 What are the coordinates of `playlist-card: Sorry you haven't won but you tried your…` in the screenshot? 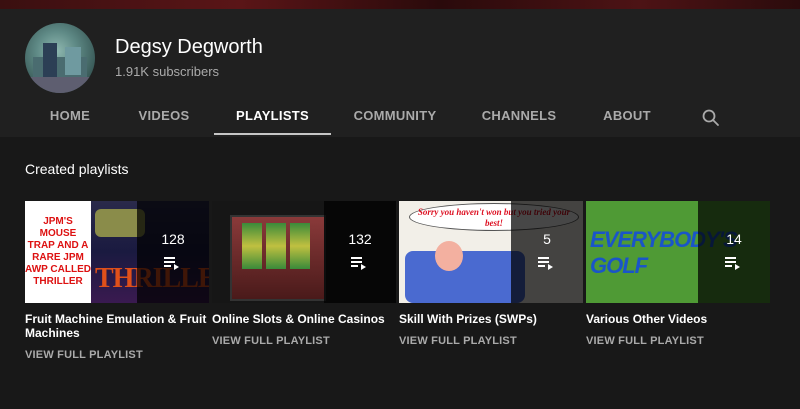 It's located at (491, 274).